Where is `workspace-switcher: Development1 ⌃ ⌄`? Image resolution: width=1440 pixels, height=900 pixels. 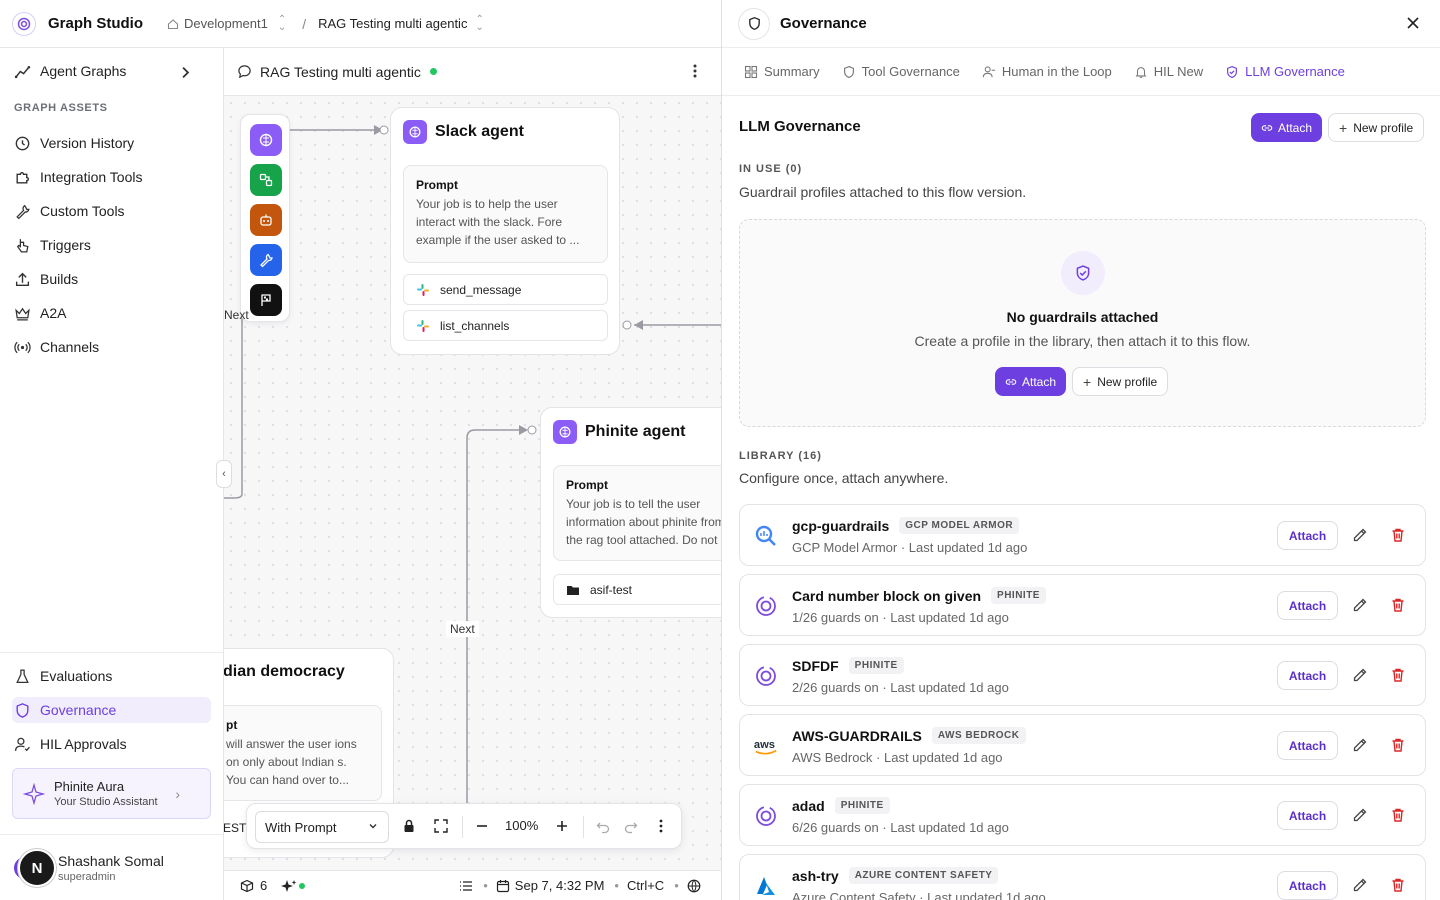 workspace-switcher: Development1 ⌃ ⌄ is located at coordinates (226, 23).